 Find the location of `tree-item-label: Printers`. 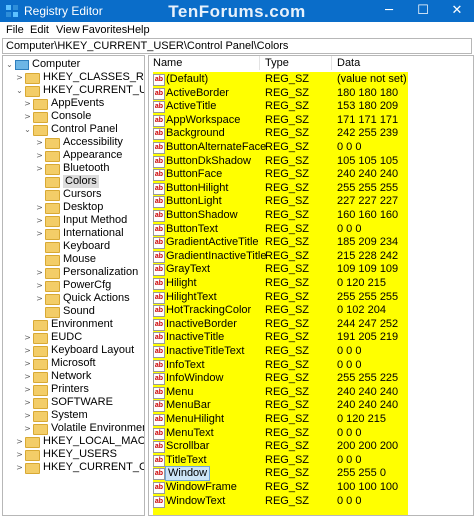

tree-item-label: Printers is located at coordinates (70, 389).